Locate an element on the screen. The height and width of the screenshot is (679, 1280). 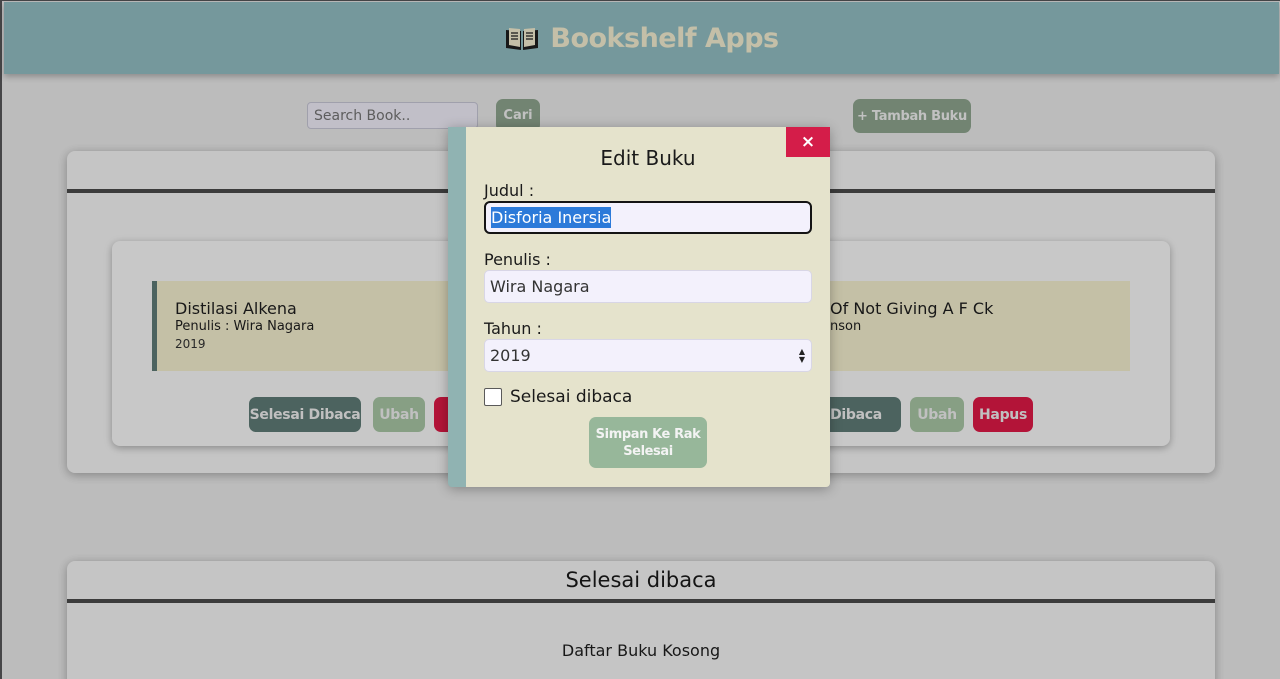
save-button: Simpan Ke Rak Selesai is located at coordinates (648, 442).